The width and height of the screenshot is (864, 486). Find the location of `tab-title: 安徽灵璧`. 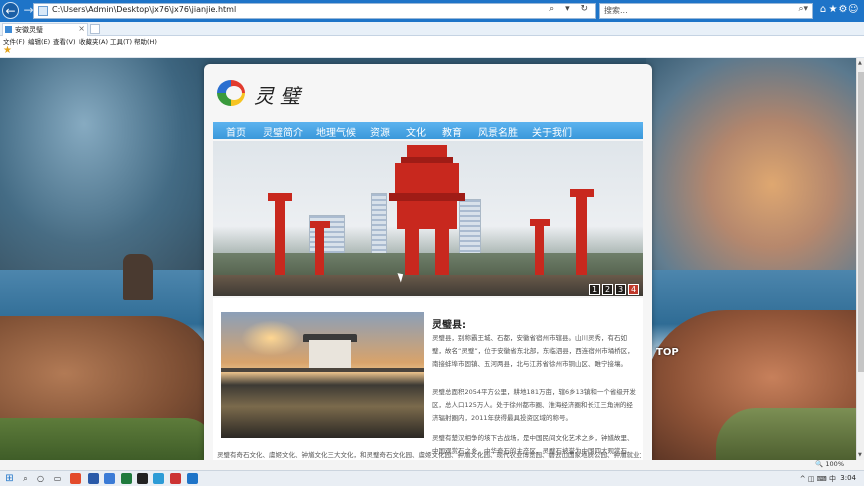

tab-title: 安徽灵璧 is located at coordinates (29, 30).